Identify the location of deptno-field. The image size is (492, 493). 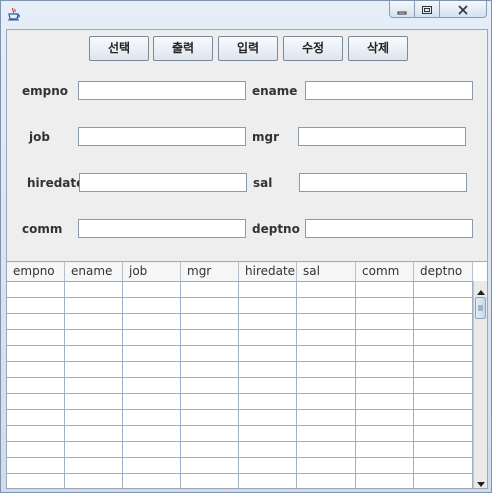
(389, 228).